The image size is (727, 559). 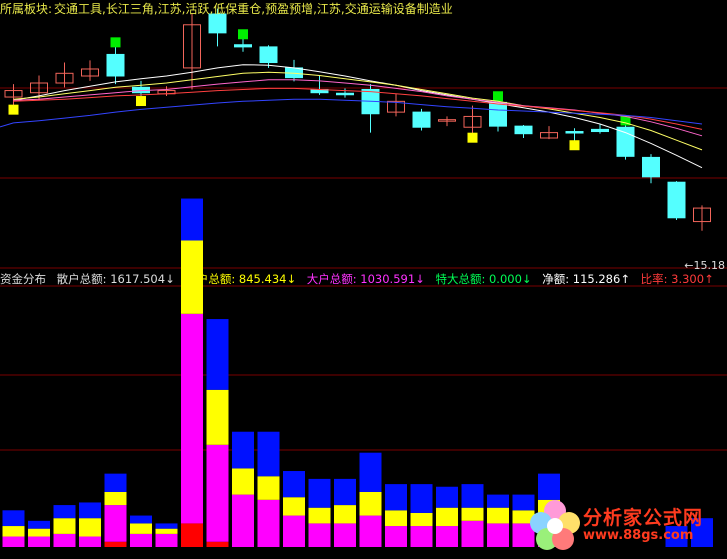 What do you see at coordinates (596, 279) in the screenshot?
I see `net-value: 115.286` at bounding box center [596, 279].